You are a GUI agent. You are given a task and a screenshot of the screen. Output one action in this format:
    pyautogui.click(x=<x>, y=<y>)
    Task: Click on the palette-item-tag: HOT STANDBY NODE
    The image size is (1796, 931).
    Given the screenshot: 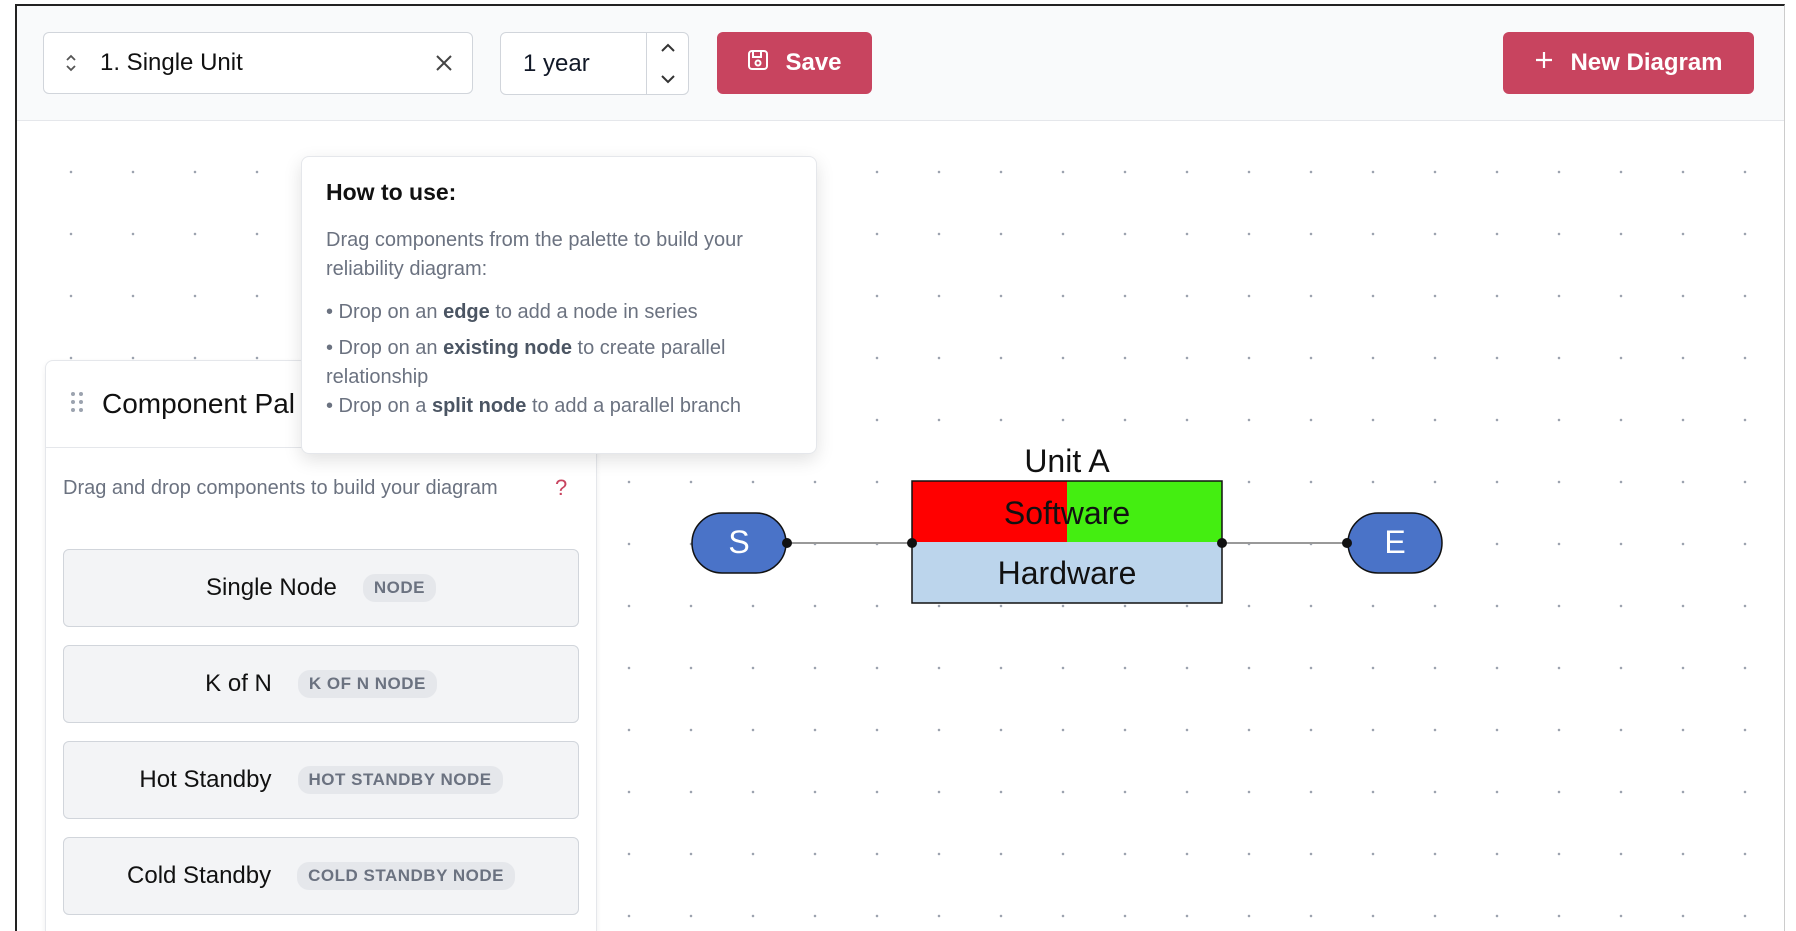 What is the action you would take?
    pyautogui.click(x=400, y=780)
    